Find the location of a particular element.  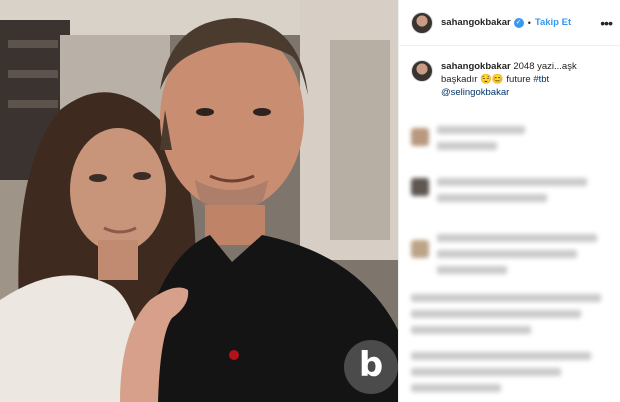

caption-mention: @selingokbakar is located at coordinates (475, 92).